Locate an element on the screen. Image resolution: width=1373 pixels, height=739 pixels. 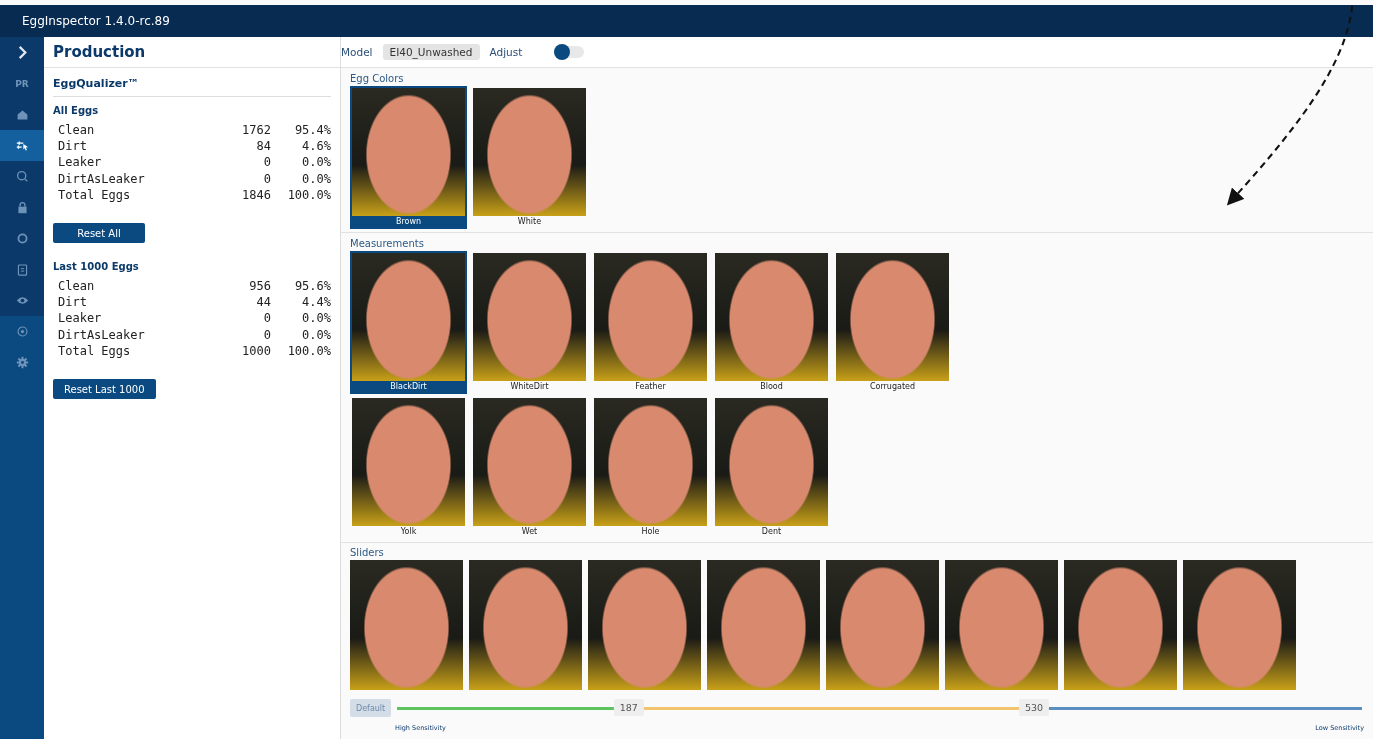
slider-thumb: 530 is located at coordinates (1034, 707).